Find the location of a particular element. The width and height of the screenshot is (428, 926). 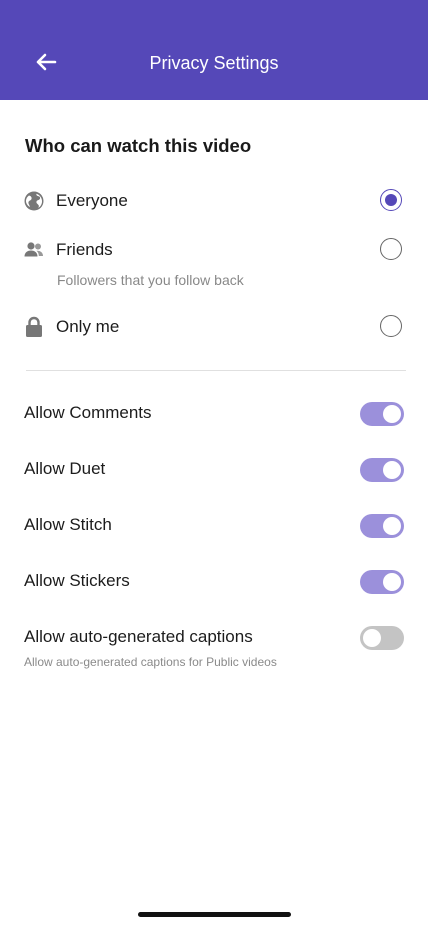

option-everyone: Everyone is located at coordinates (214, 201).